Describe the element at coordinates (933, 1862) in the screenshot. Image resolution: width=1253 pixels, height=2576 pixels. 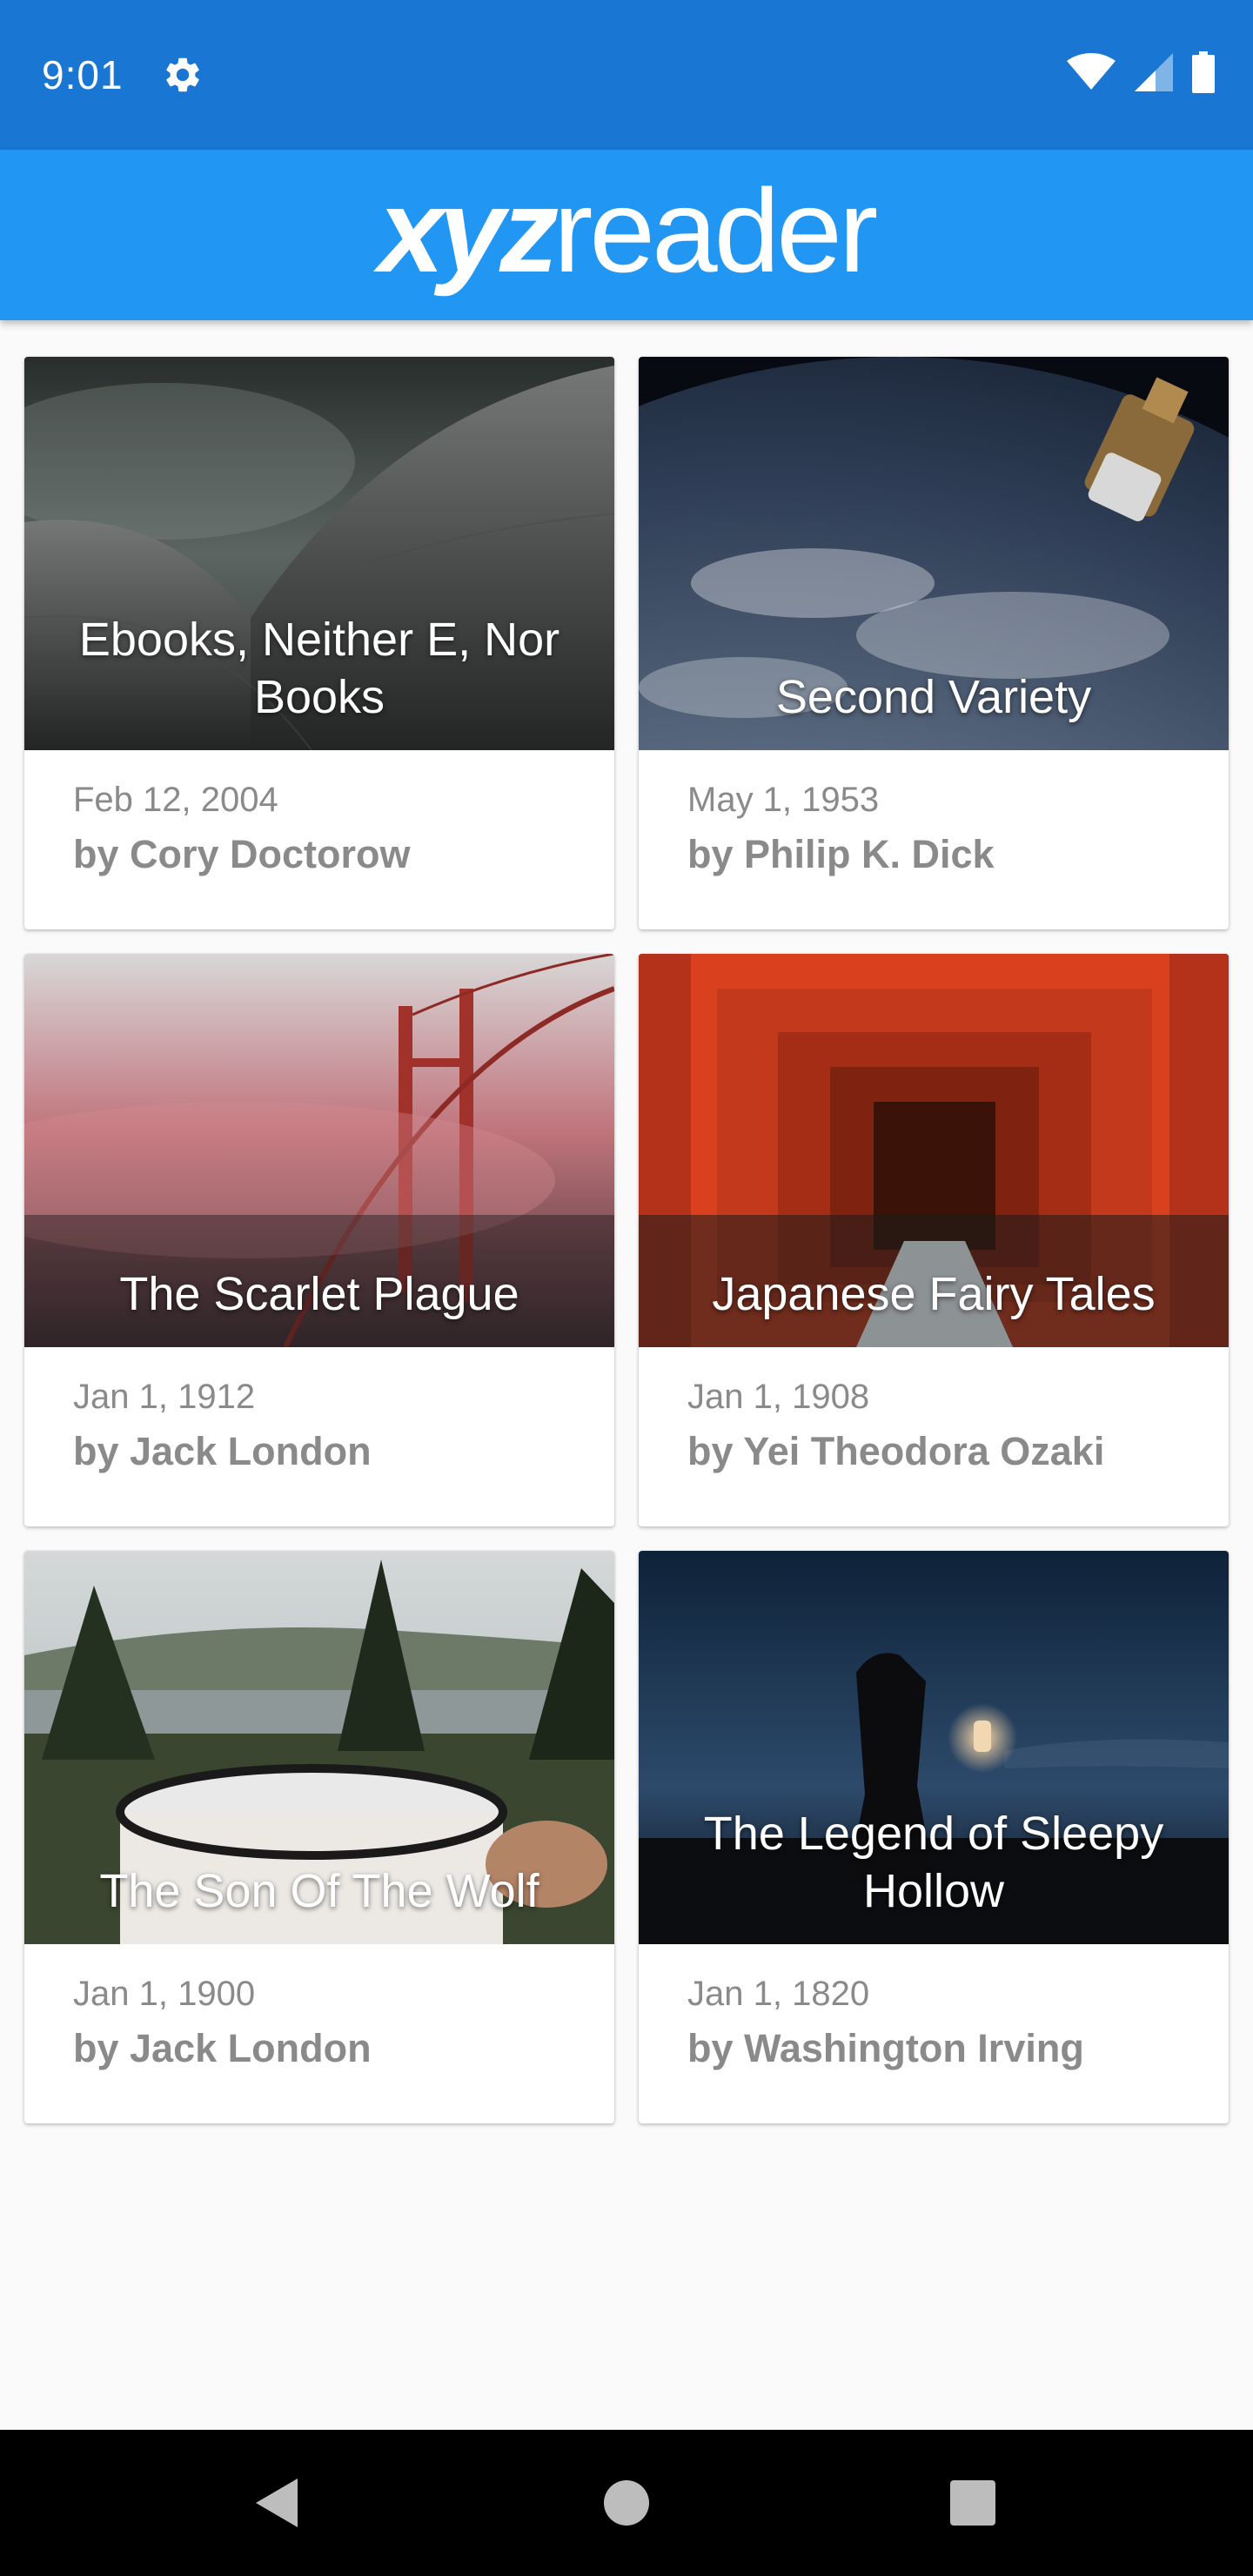
I see `article-title: The Legend of Sleepy Hollow` at that location.